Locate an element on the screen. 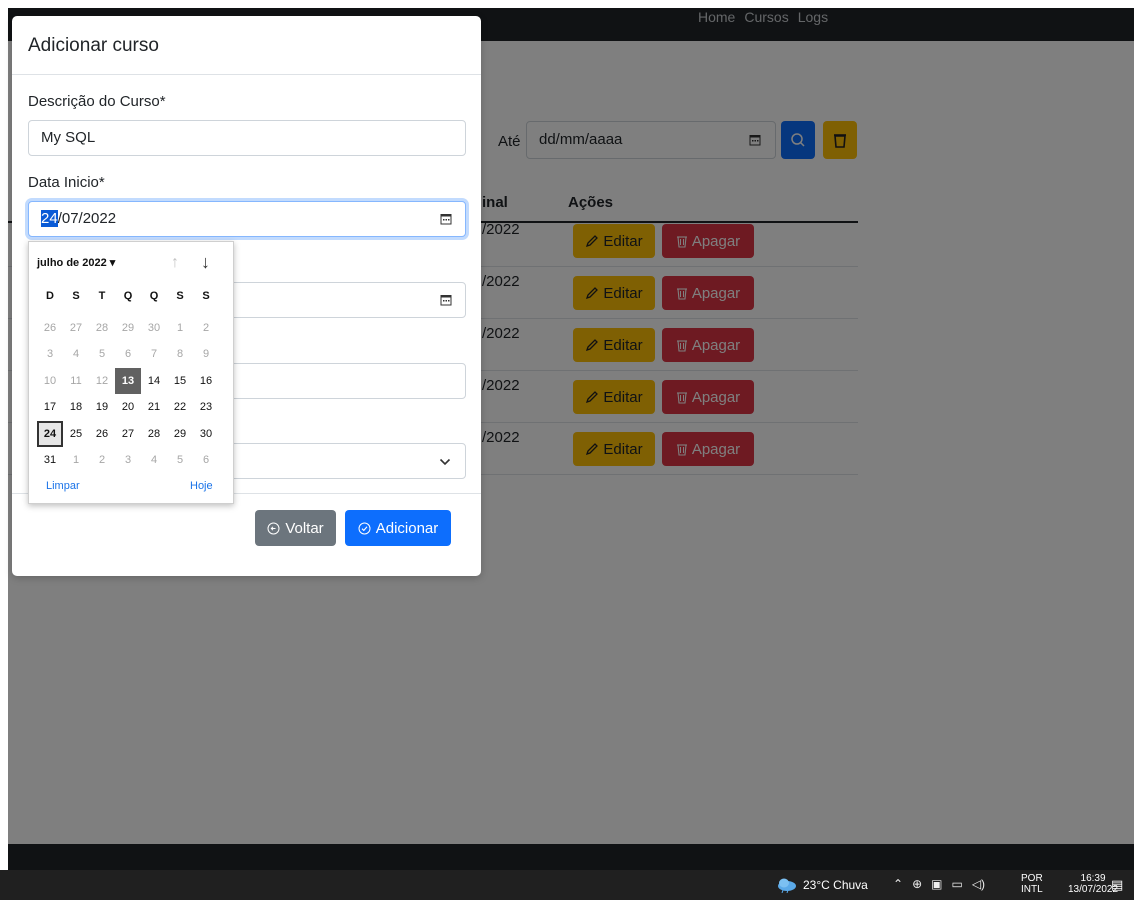 The image size is (1134, 900). add-button: Adicionar is located at coordinates (398, 528).